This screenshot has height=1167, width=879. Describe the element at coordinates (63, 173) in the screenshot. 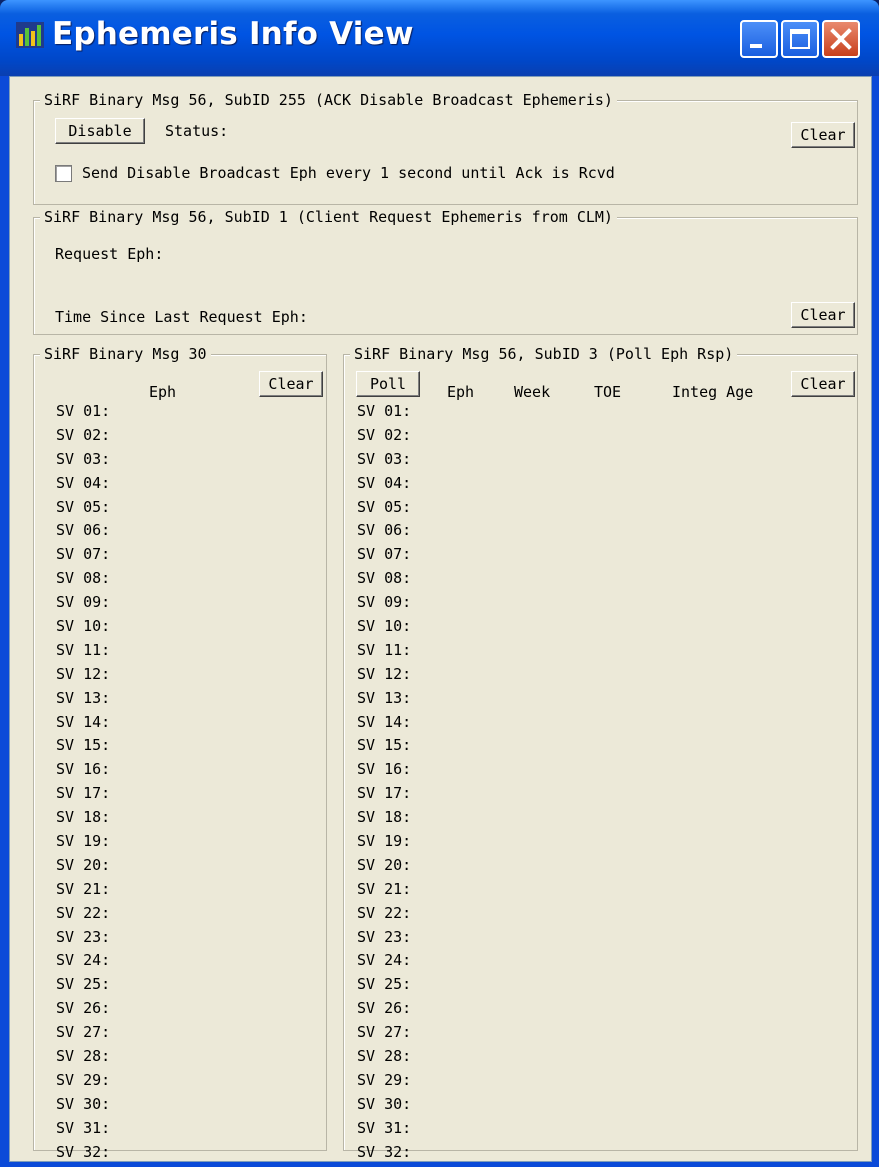

I see `send-disable-checkbox` at that location.